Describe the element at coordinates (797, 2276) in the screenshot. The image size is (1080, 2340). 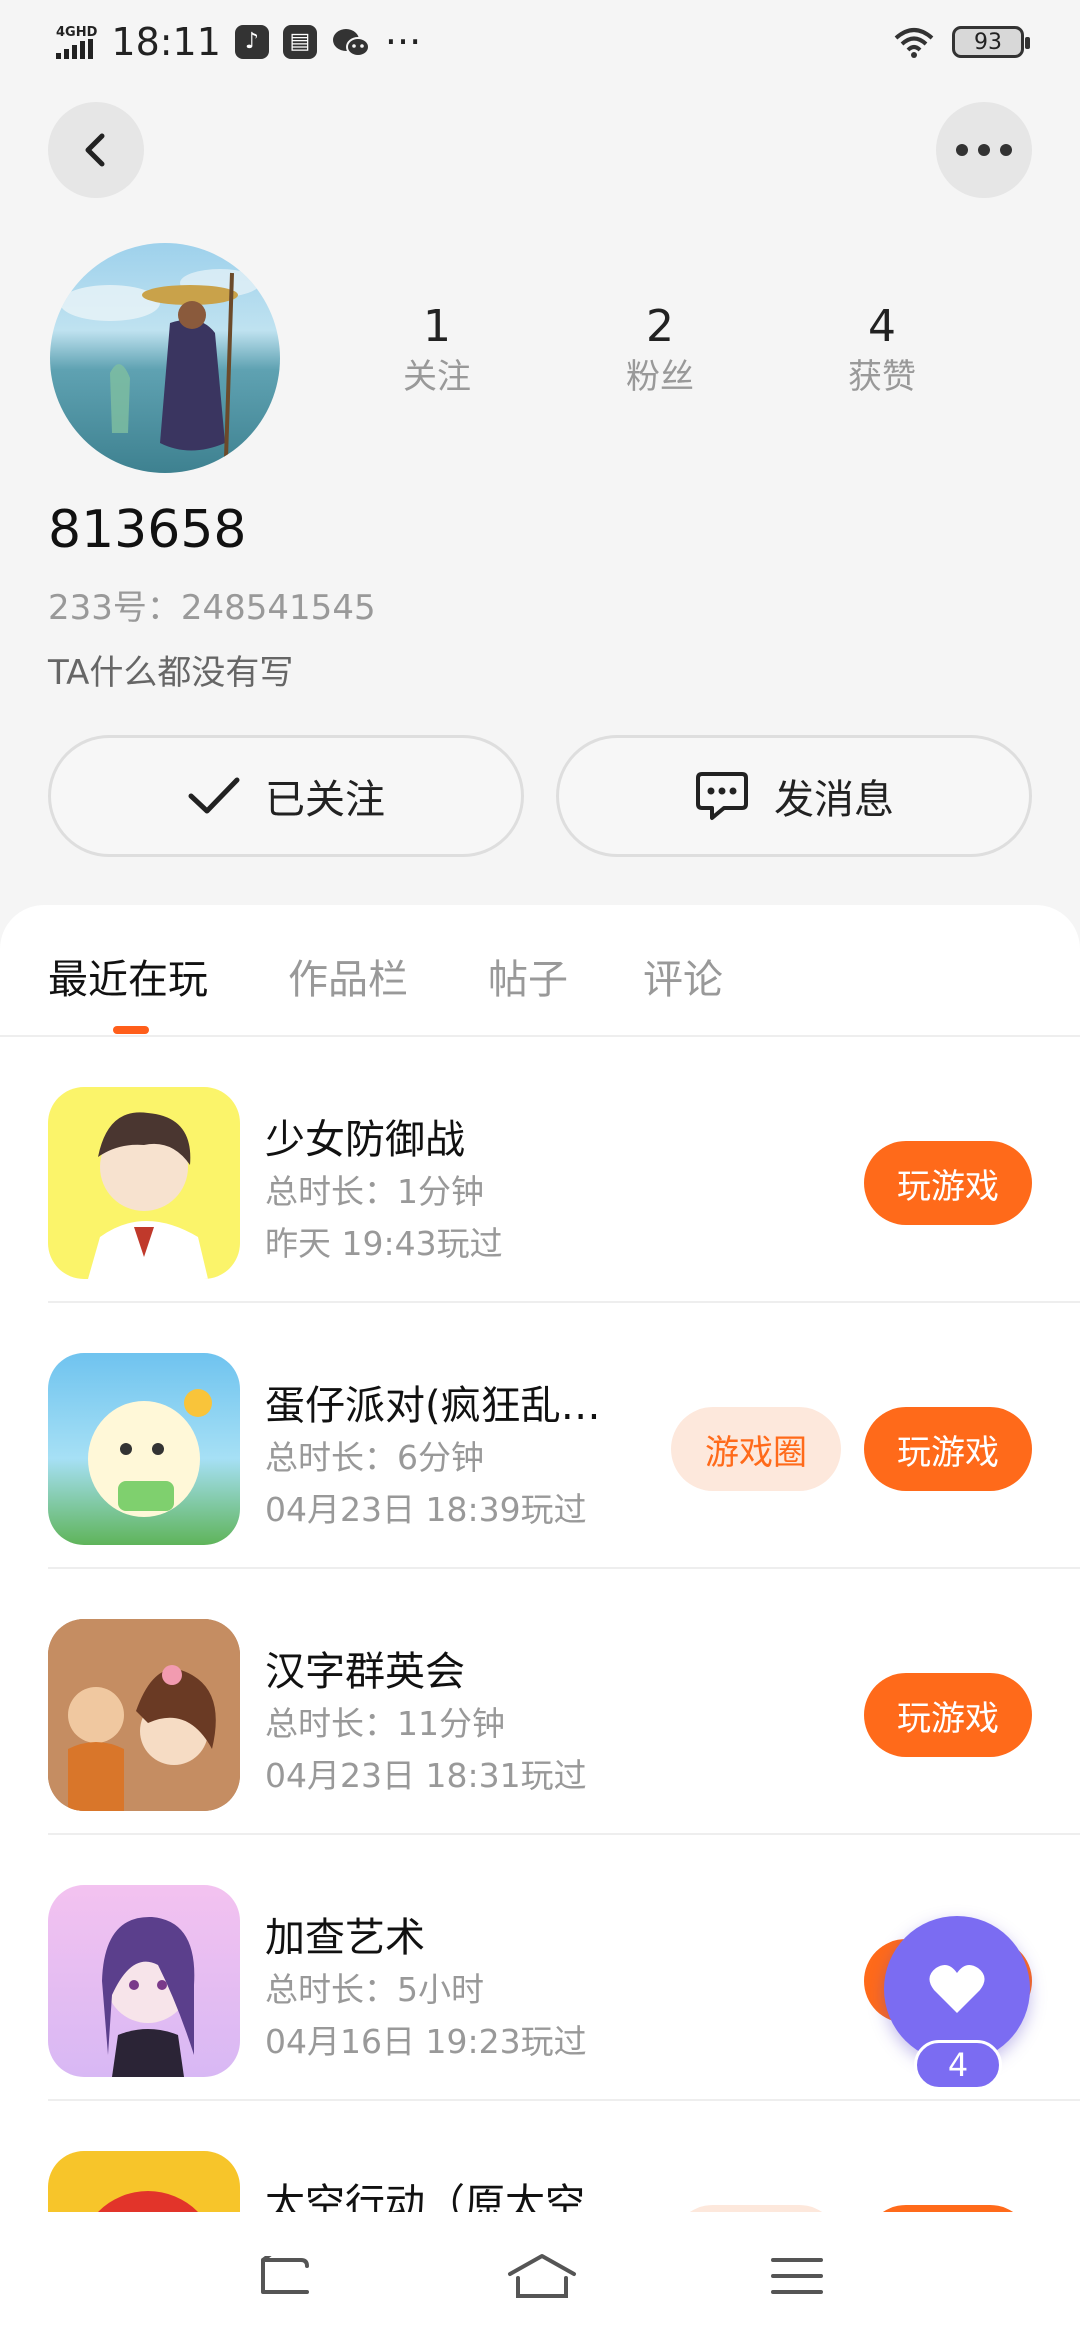
I see `menu-nav-icon` at that location.